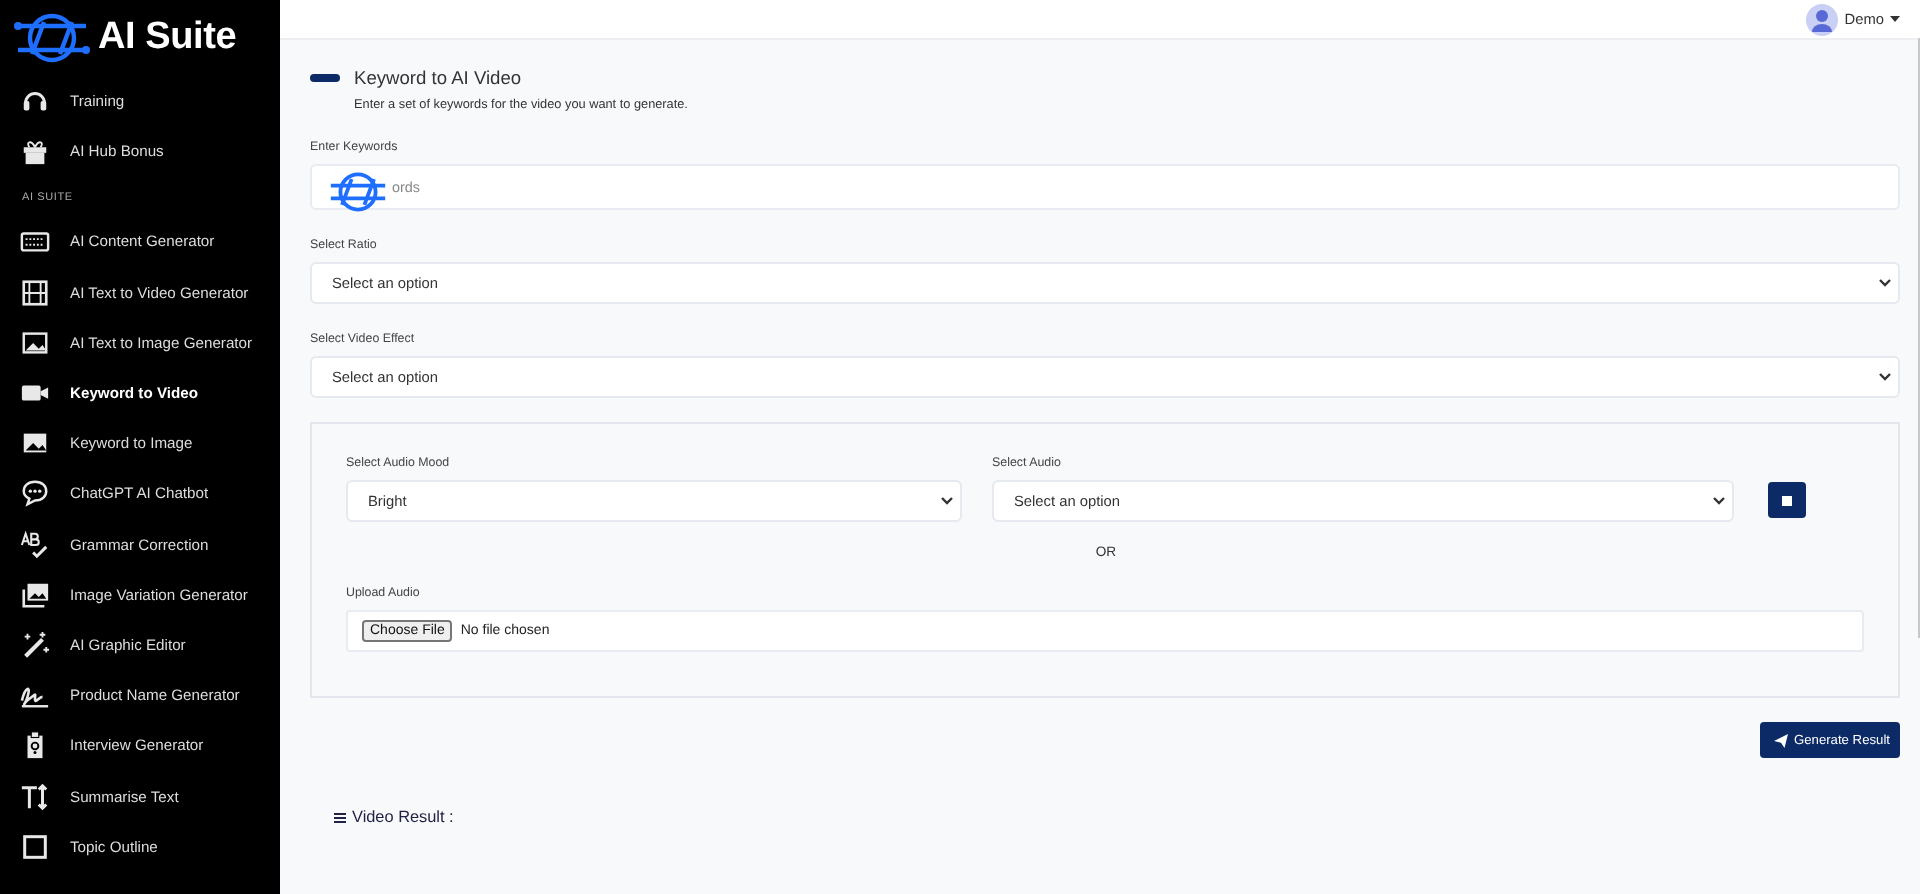  Describe the element at coordinates (1780, 740) in the screenshot. I see `send-icon` at that location.